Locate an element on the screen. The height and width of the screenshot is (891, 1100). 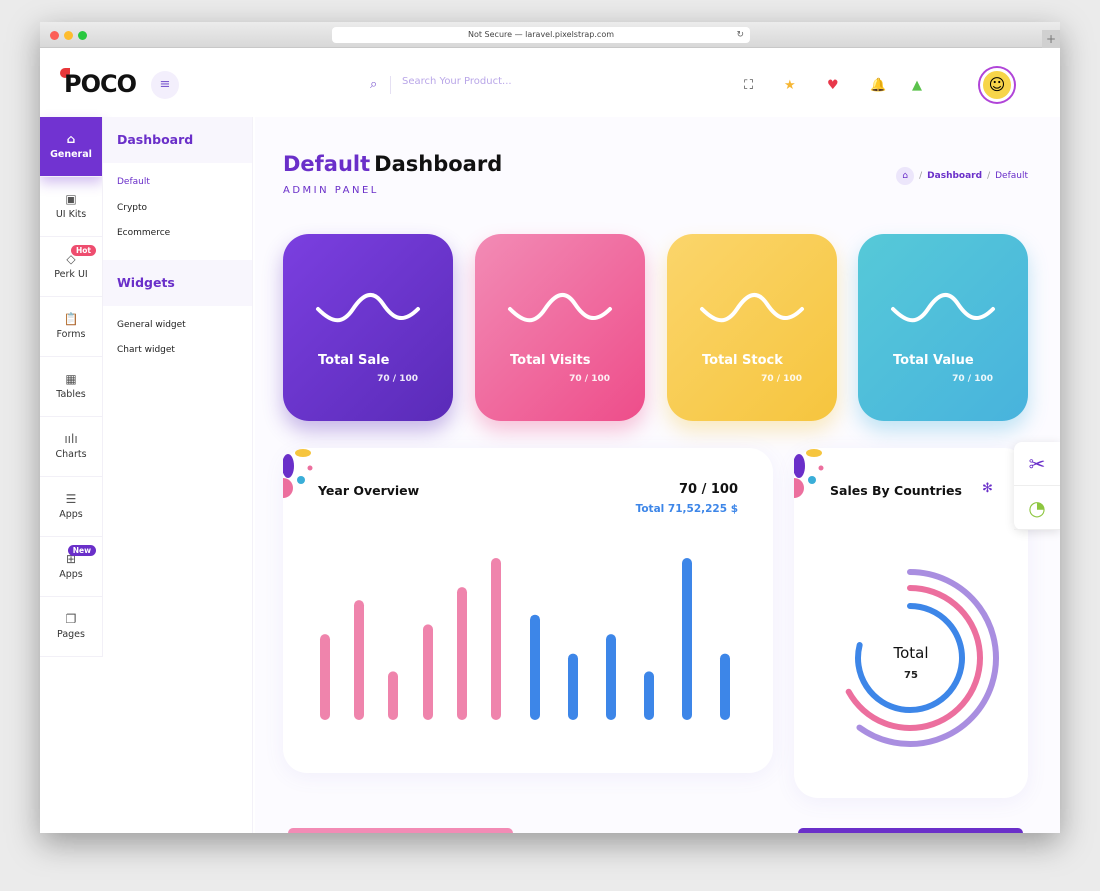
avatar: ☺ is located at coordinates (997, 85).